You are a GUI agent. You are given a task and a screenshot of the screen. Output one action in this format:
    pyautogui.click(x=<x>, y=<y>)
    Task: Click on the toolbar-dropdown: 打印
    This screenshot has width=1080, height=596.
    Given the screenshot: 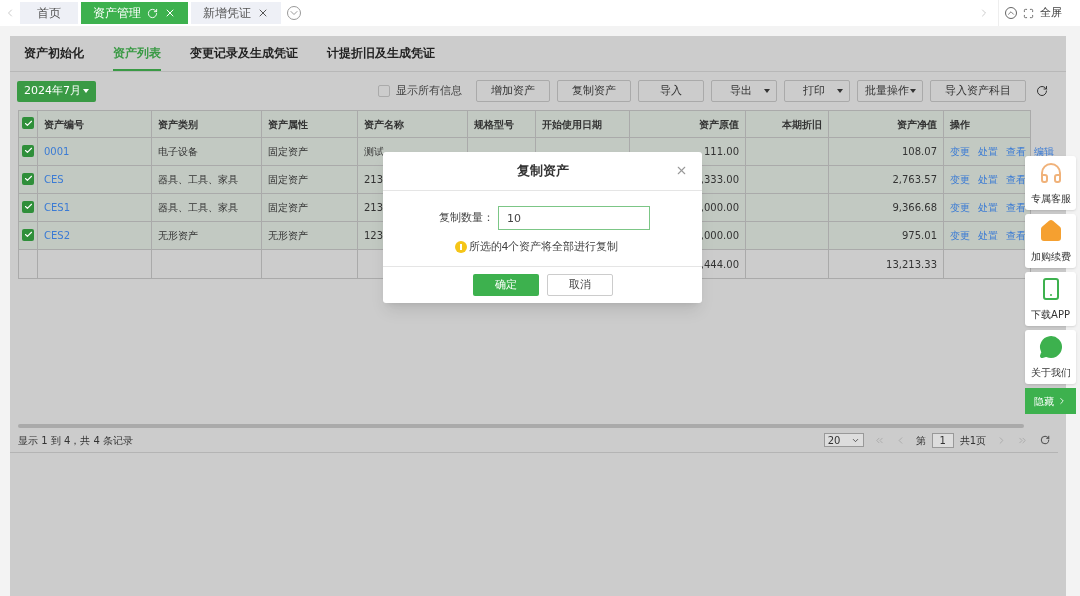 What is the action you would take?
    pyautogui.click(x=817, y=91)
    